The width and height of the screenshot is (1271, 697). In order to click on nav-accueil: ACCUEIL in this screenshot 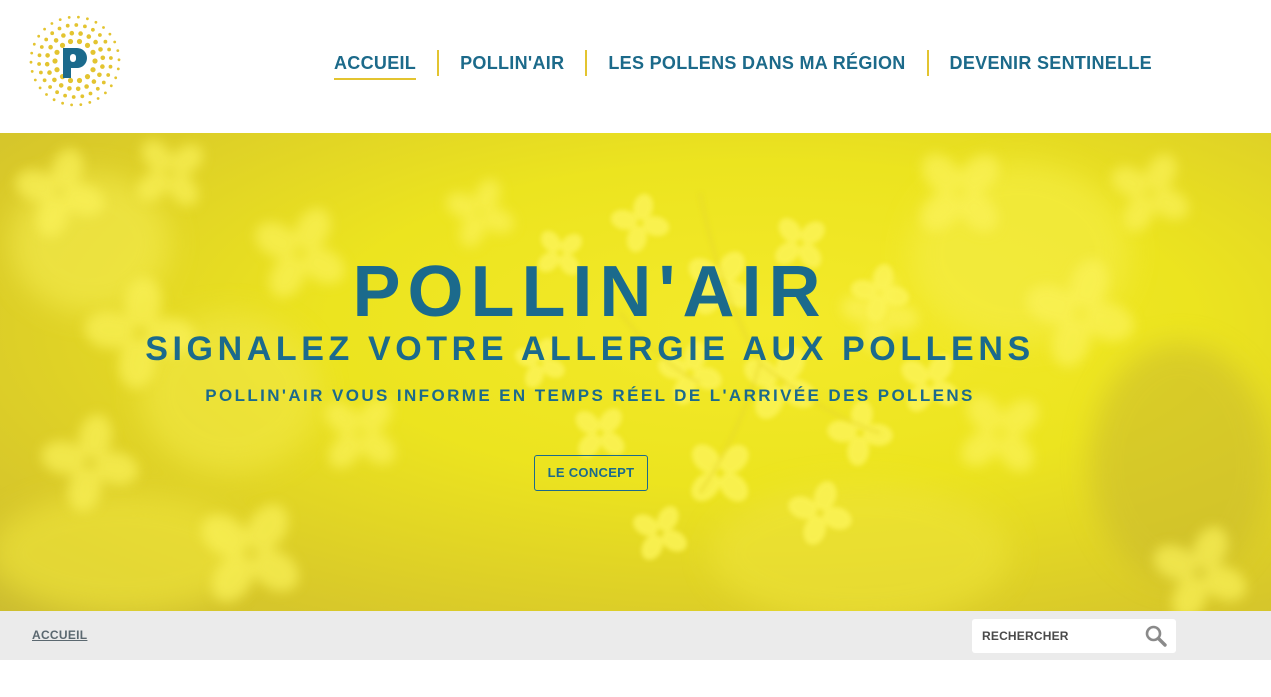, I will do `click(379, 64)`.